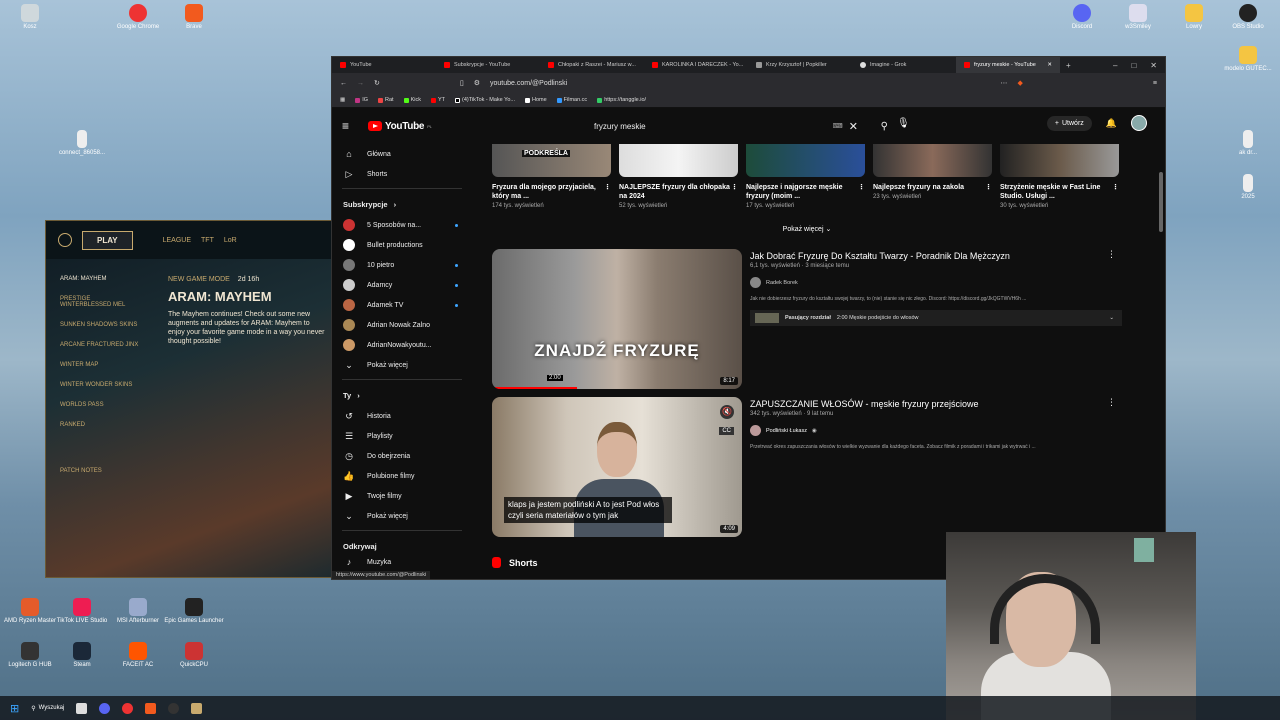 The height and width of the screenshot is (720, 1280). Describe the element at coordinates (617, 319) in the screenshot. I see `video-thumbnail: ZNAJDŹ FRYZURĘ 2:00 8:17` at that location.